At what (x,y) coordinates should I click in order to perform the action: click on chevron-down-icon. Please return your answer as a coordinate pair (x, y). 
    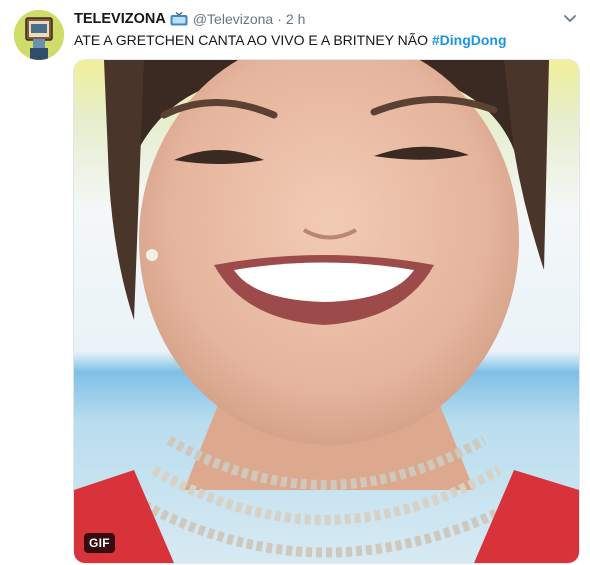
    Looking at the image, I should click on (570, 19).